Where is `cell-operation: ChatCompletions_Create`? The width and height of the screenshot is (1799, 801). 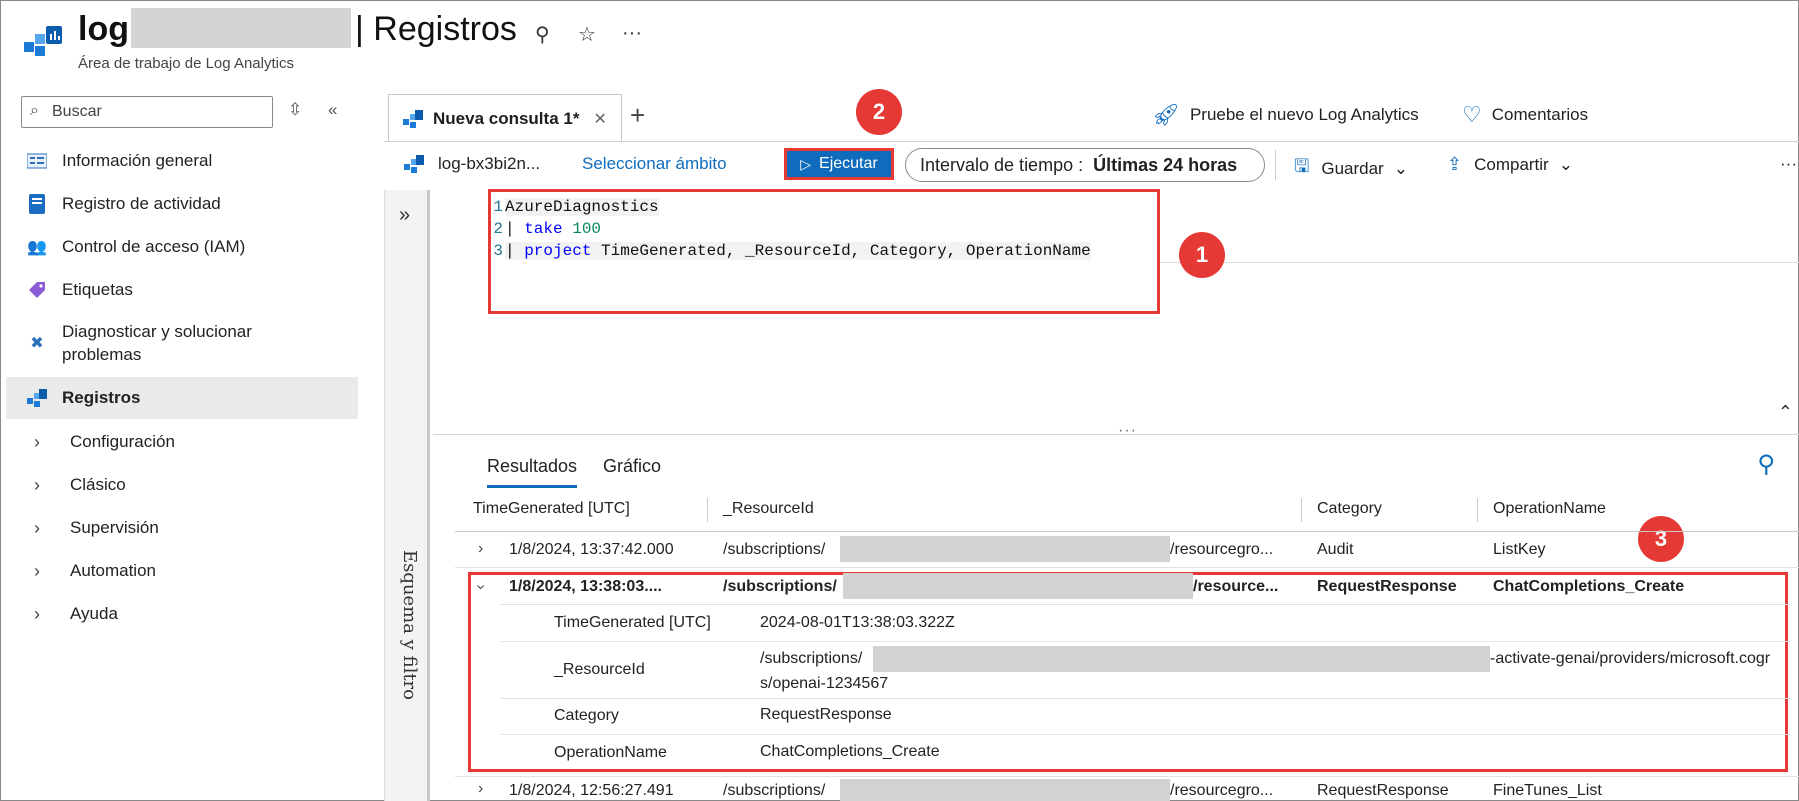
cell-operation: ChatCompletions_Create is located at coordinates (1589, 586).